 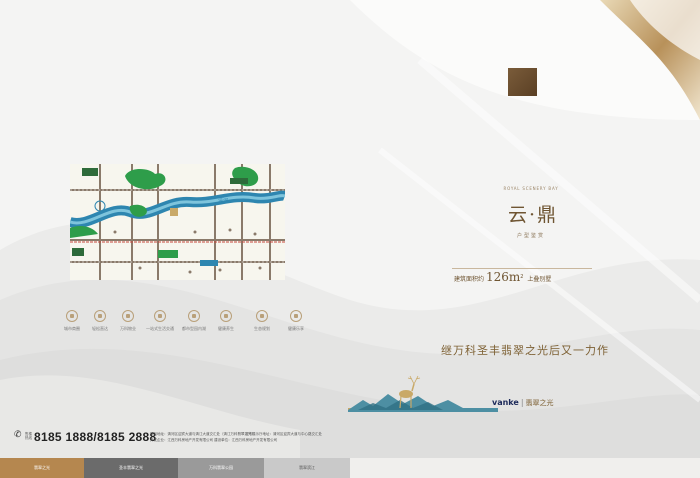 I want to click on location-map: 清河, so click(x=177, y=222).